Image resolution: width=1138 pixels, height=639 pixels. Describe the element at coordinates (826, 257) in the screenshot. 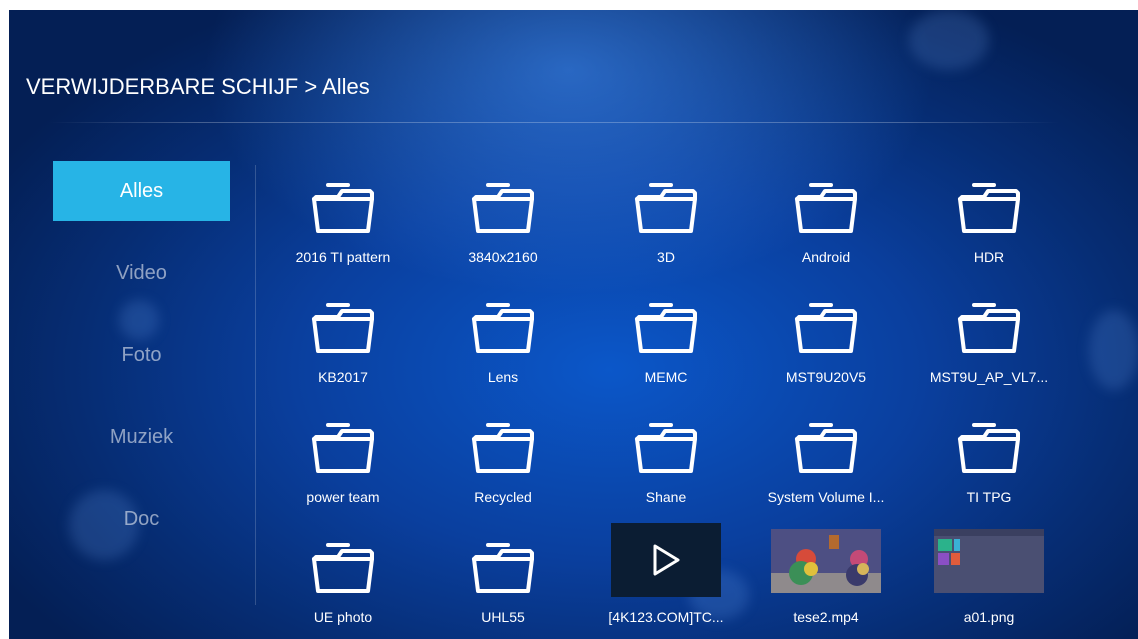

I see `file-name: Android` at that location.